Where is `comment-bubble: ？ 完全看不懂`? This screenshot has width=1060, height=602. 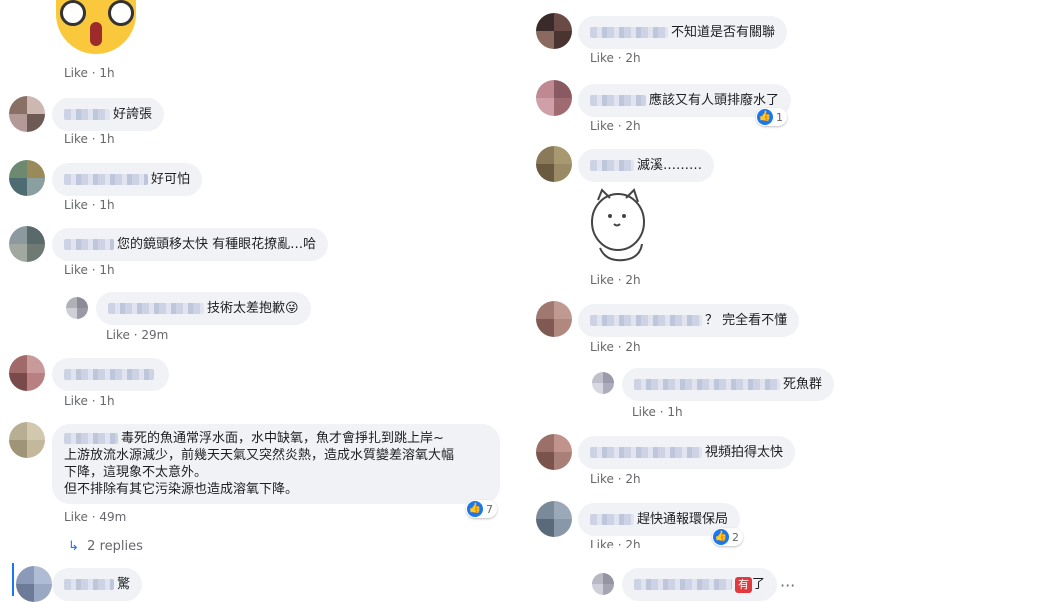 comment-bubble: ？ 完全看不懂 is located at coordinates (689, 320).